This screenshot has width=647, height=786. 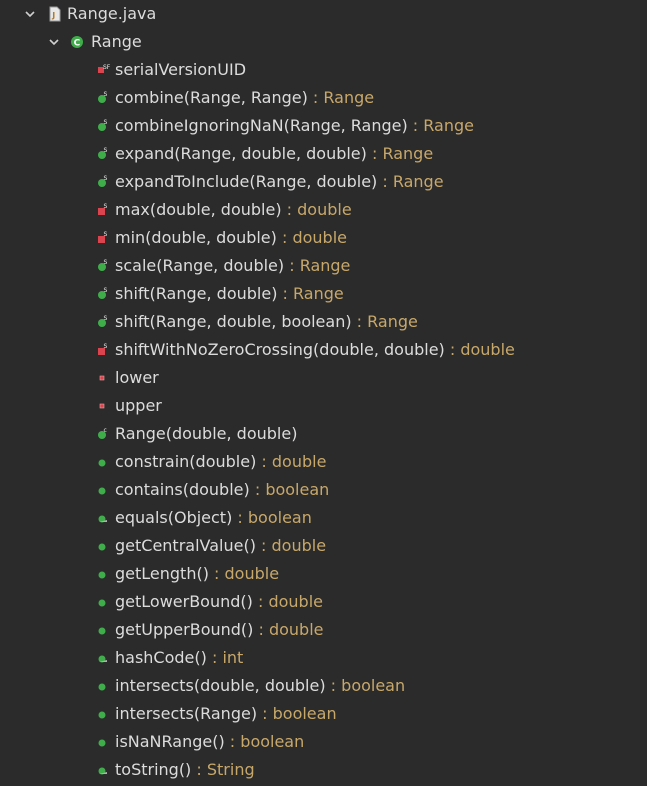 I want to click on member-label: getUpperBound() : double, so click(x=219, y=629).